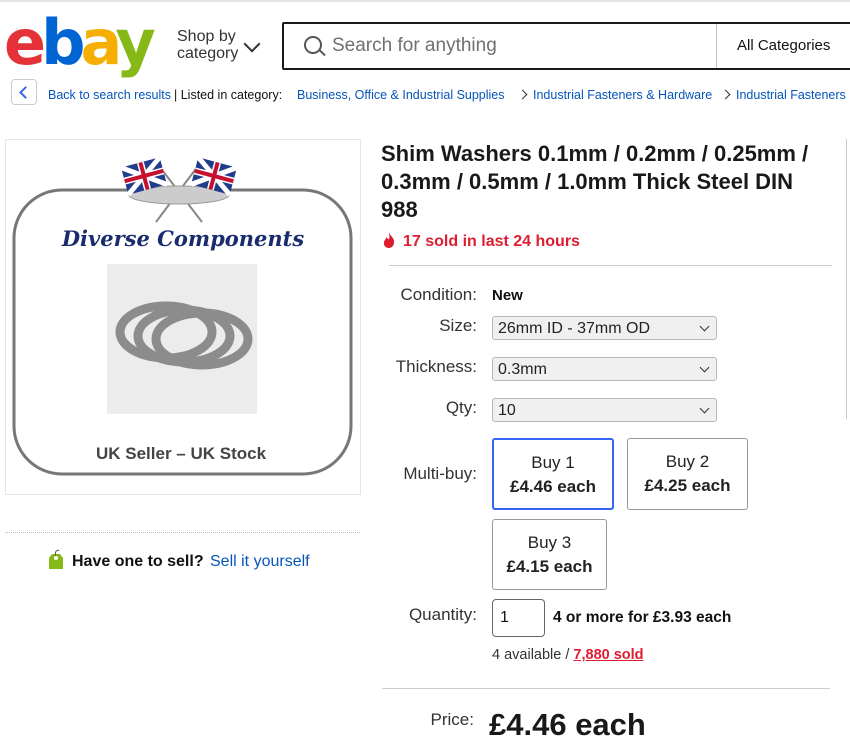  I want to click on qty-label: Qty:, so click(461, 407).